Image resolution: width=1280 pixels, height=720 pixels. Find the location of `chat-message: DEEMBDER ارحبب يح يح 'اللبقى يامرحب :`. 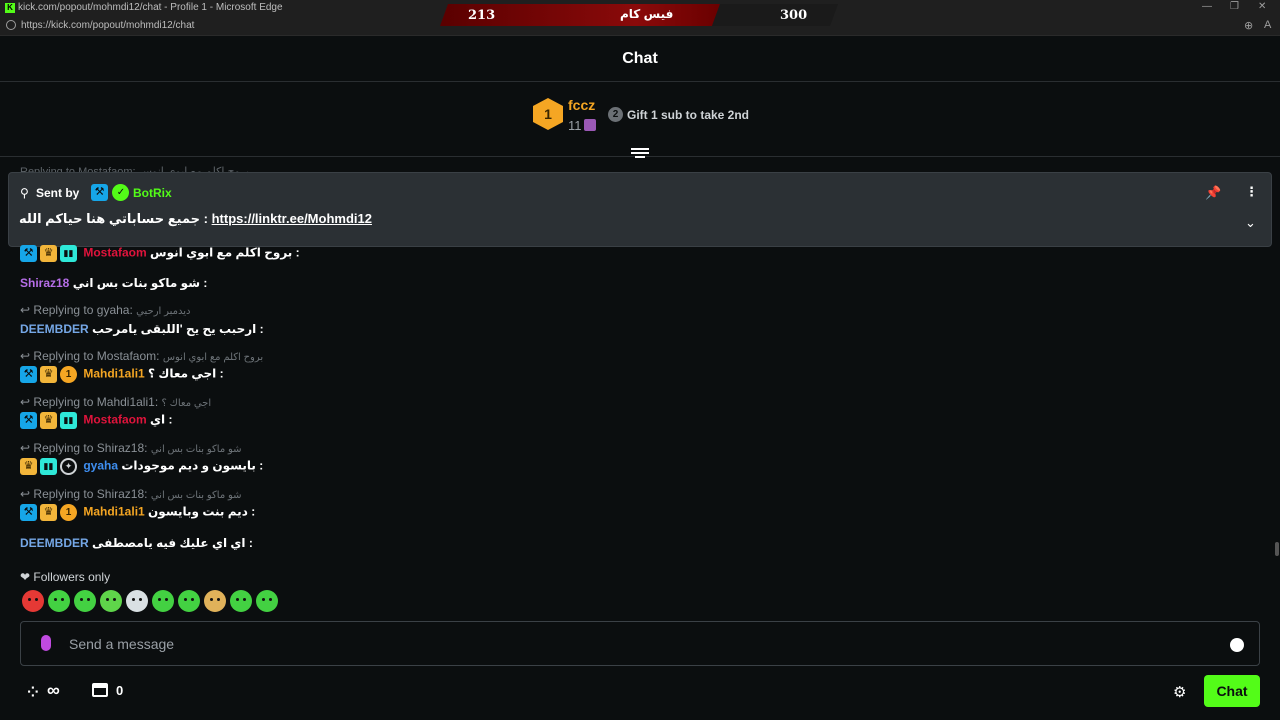

chat-message: DEEMBDER ارحبب يح يح 'اللبقى يامرحب : is located at coordinates (142, 329).